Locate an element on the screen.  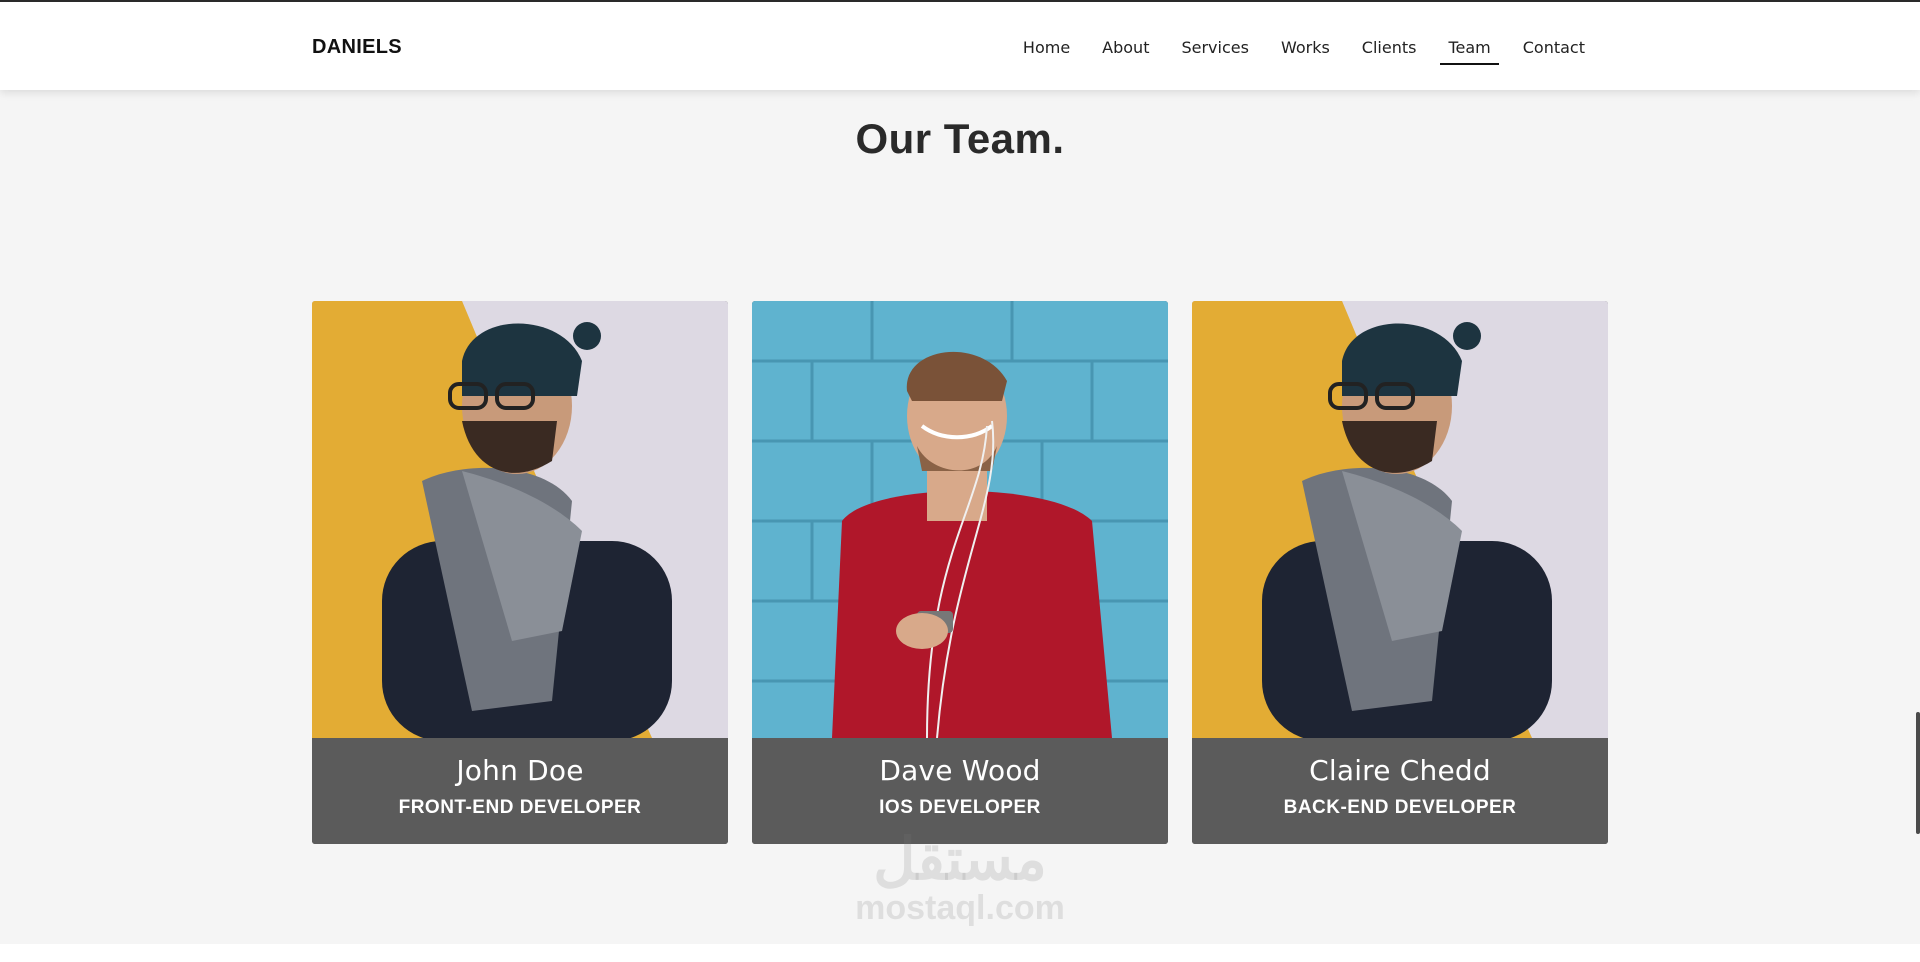
page-scrollbar is located at coordinates (1918, 773).